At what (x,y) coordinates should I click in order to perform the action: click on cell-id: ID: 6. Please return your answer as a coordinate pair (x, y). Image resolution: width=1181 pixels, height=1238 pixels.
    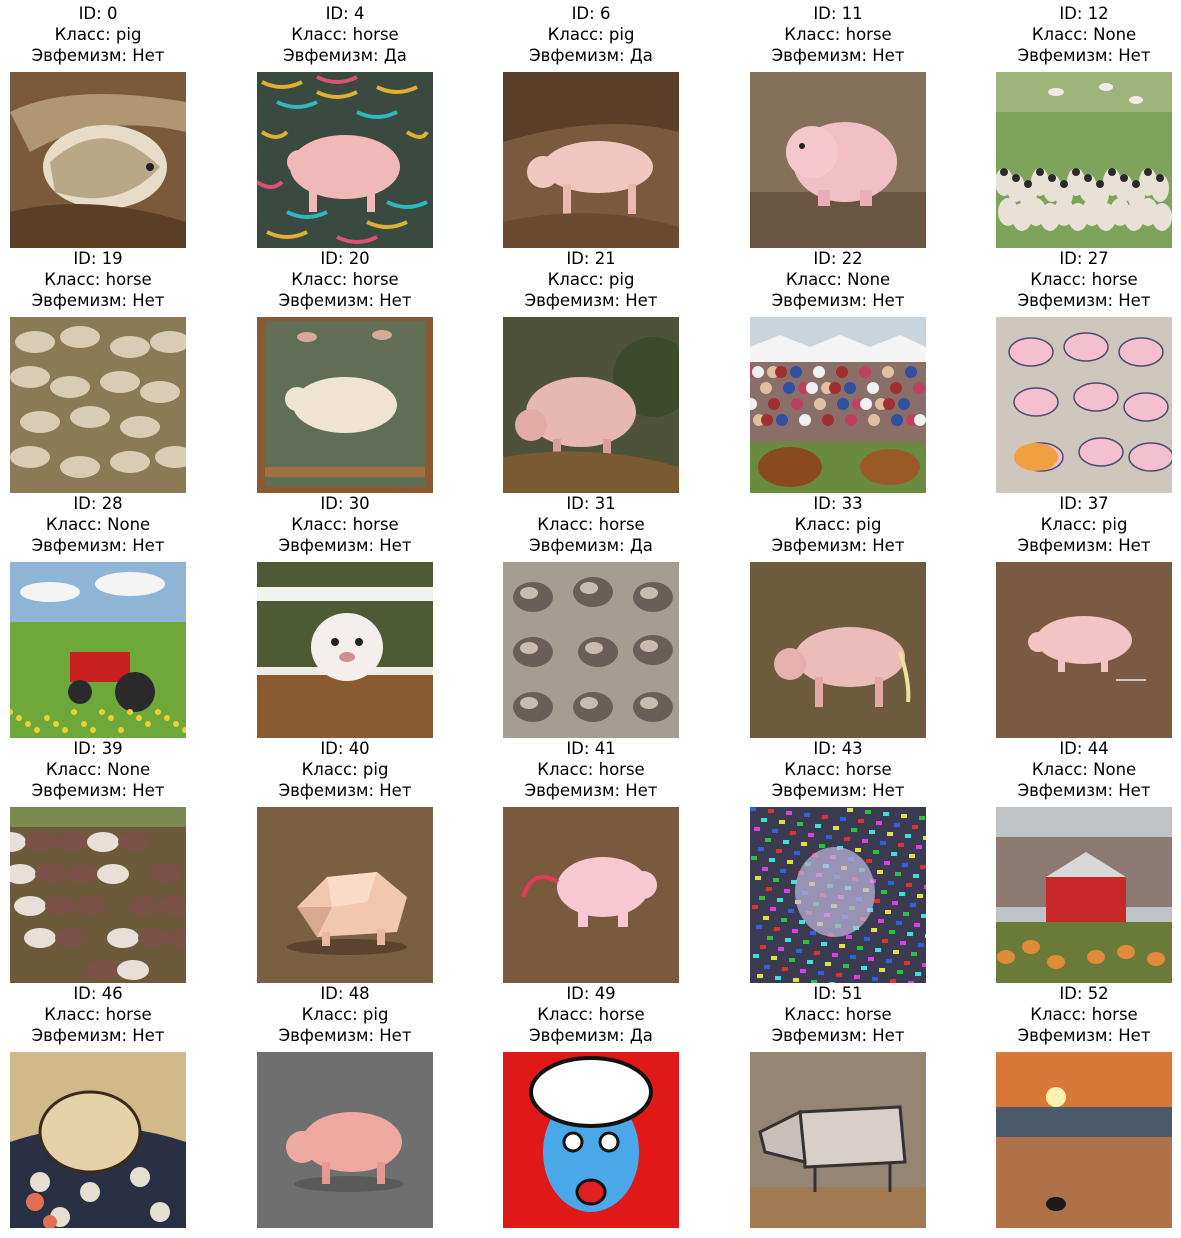
    Looking at the image, I should click on (591, 13).